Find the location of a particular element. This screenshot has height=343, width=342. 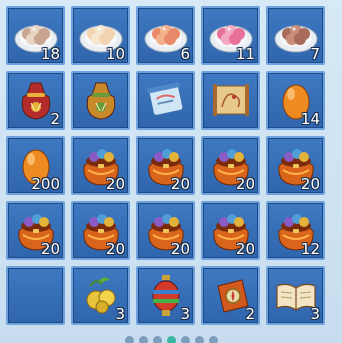

item-count: 14 is located at coordinates (310, 119).